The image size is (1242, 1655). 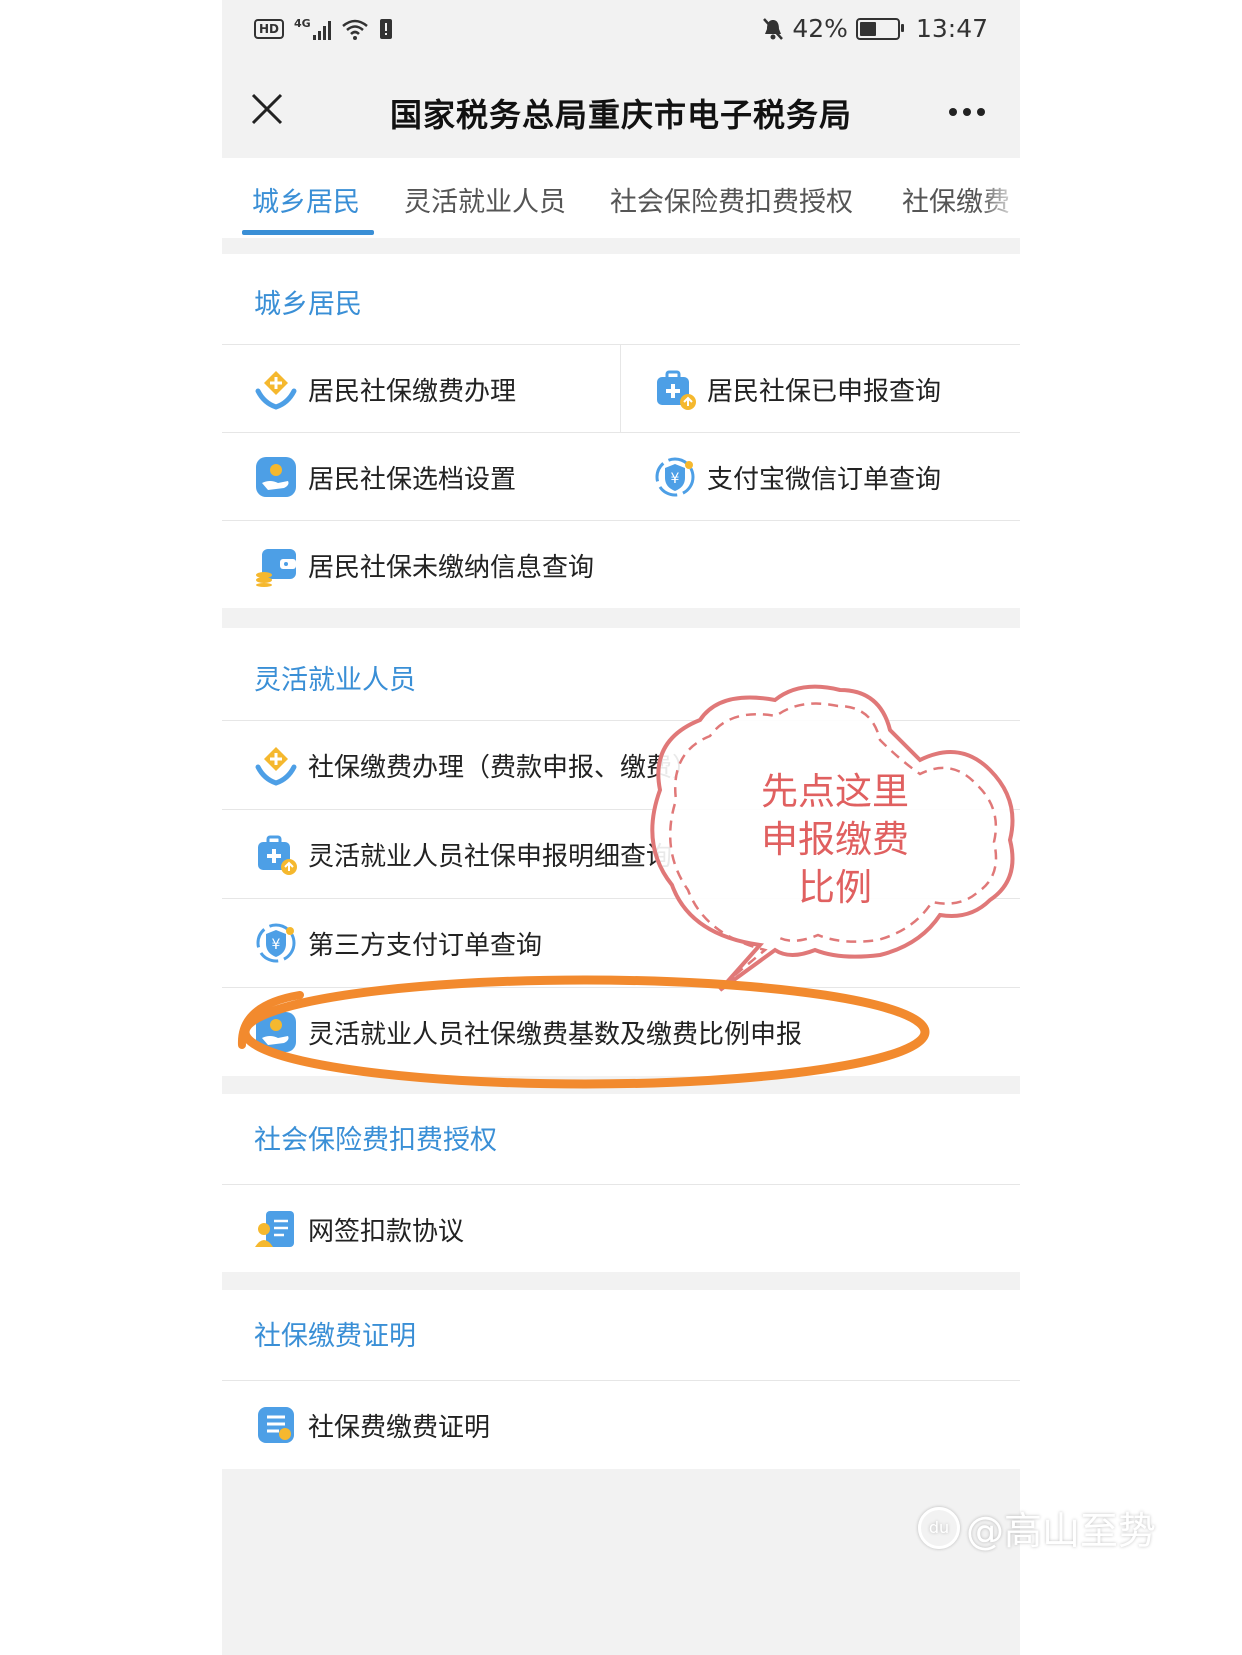 What do you see at coordinates (385, 29) in the screenshot?
I see `sim-alert-icon` at bounding box center [385, 29].